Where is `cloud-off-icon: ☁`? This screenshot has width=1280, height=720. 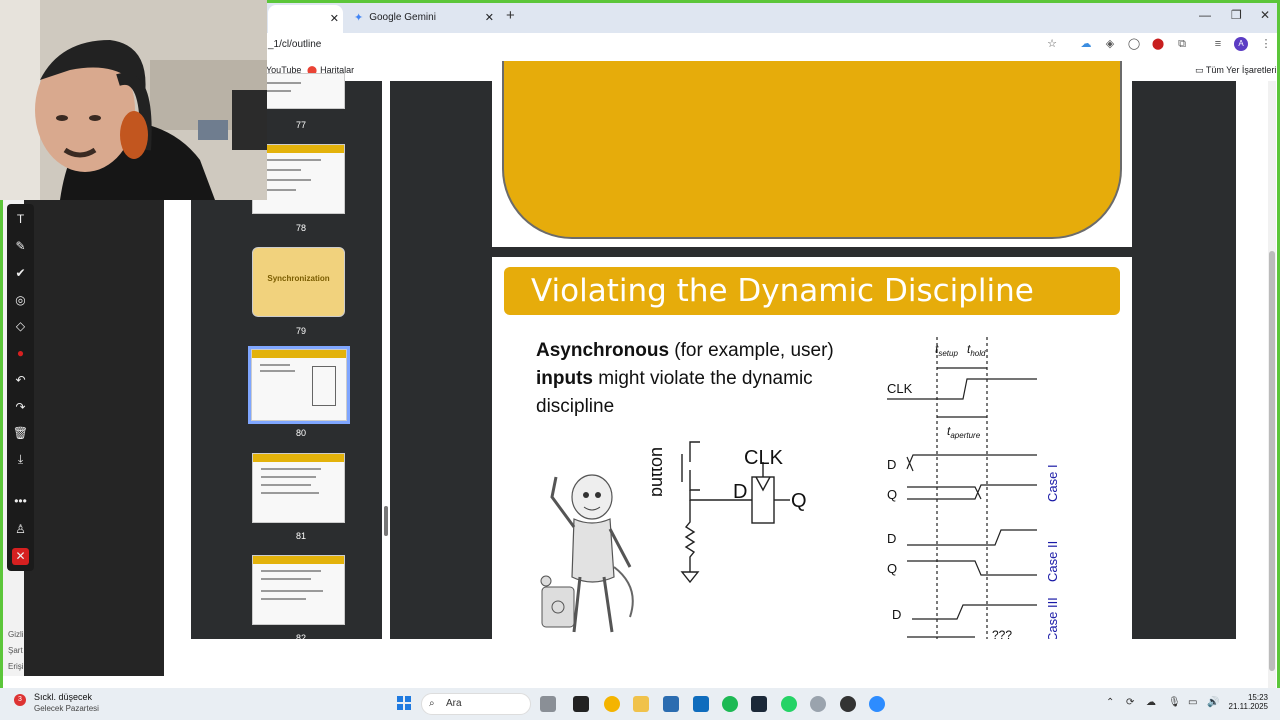 cloud-off-icon: ☁ is located at coordinates (1151, 702).